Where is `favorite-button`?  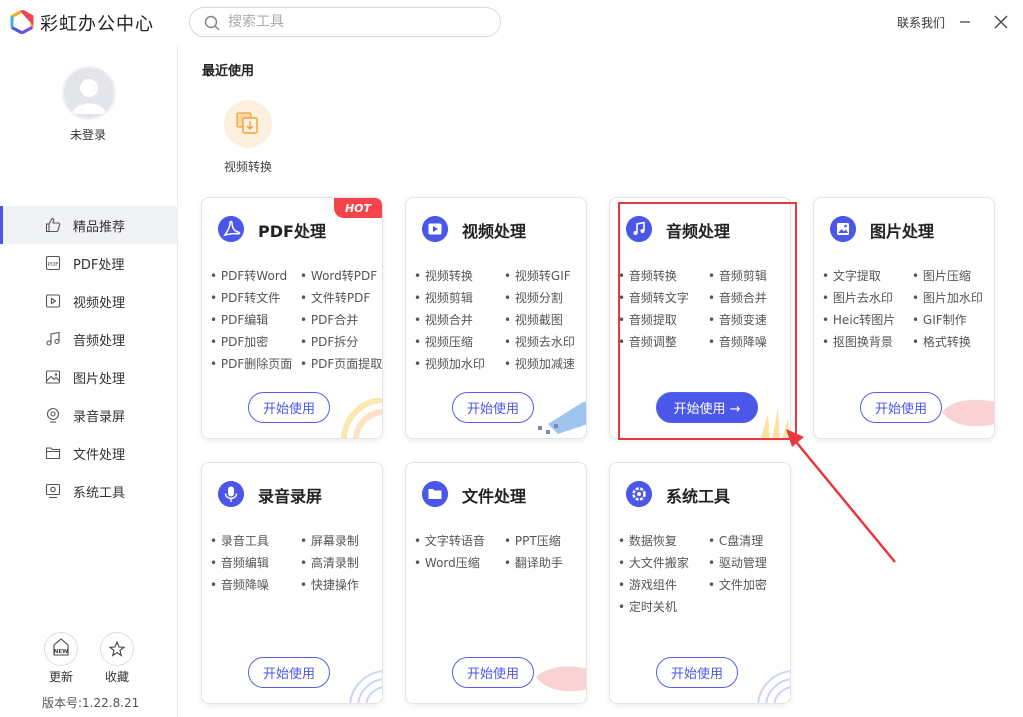 favorite-button is located at coordinates (117, 649).